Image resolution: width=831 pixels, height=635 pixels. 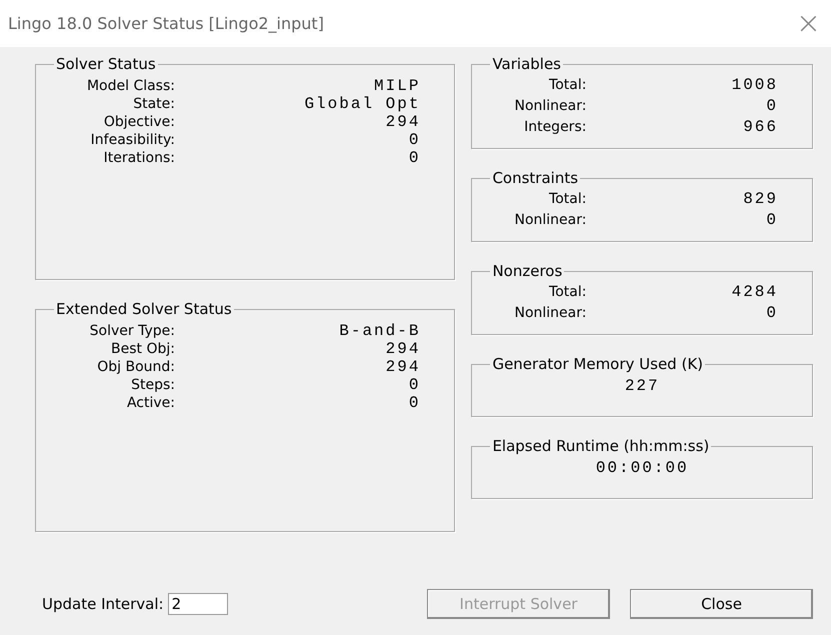 What do you see at coordinates (380, 331) in the screenshot?
I see `field-value: B-and-B` at bounding box center [380, 331].